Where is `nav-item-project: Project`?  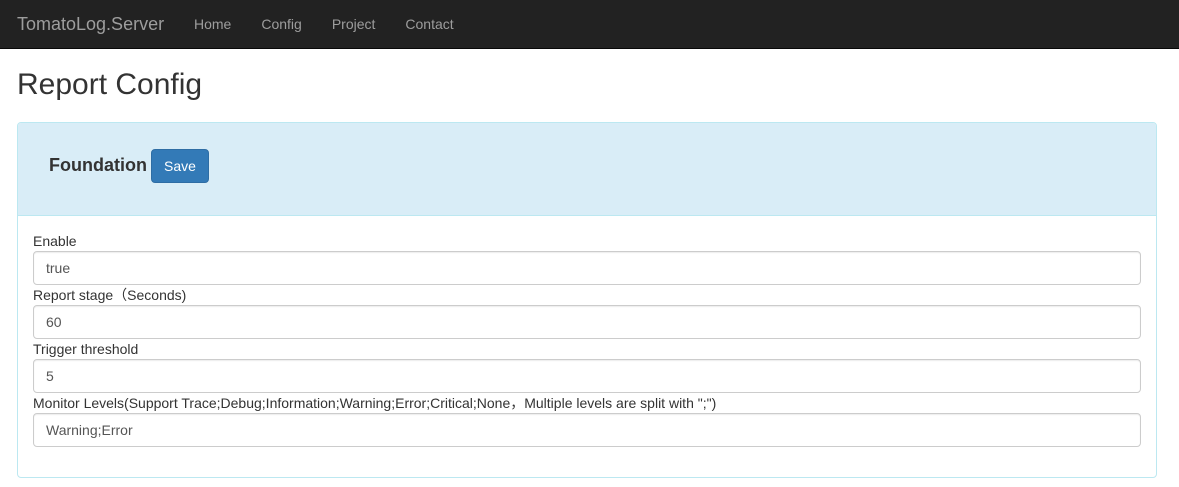
nav-item-project: Project is located at coordinates (354, 24).